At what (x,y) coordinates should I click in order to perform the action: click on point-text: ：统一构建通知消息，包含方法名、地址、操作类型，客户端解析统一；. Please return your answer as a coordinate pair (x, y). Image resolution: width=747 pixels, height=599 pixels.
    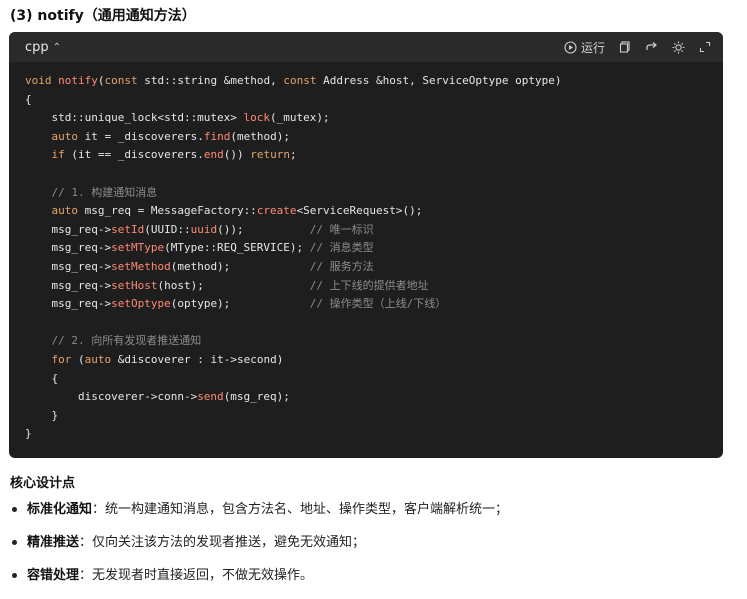
    Looking at the image, I should click on (300, 509).